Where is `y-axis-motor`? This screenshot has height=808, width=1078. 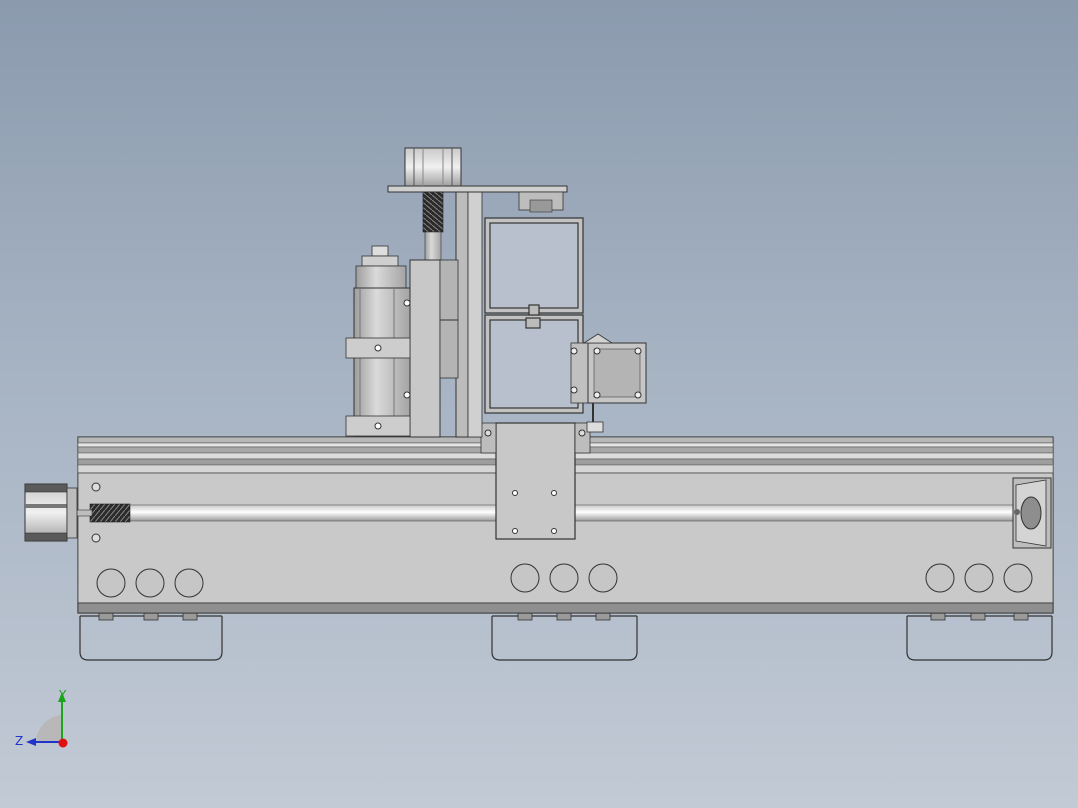
y-axis-motor is located at coordinates (608, 383).